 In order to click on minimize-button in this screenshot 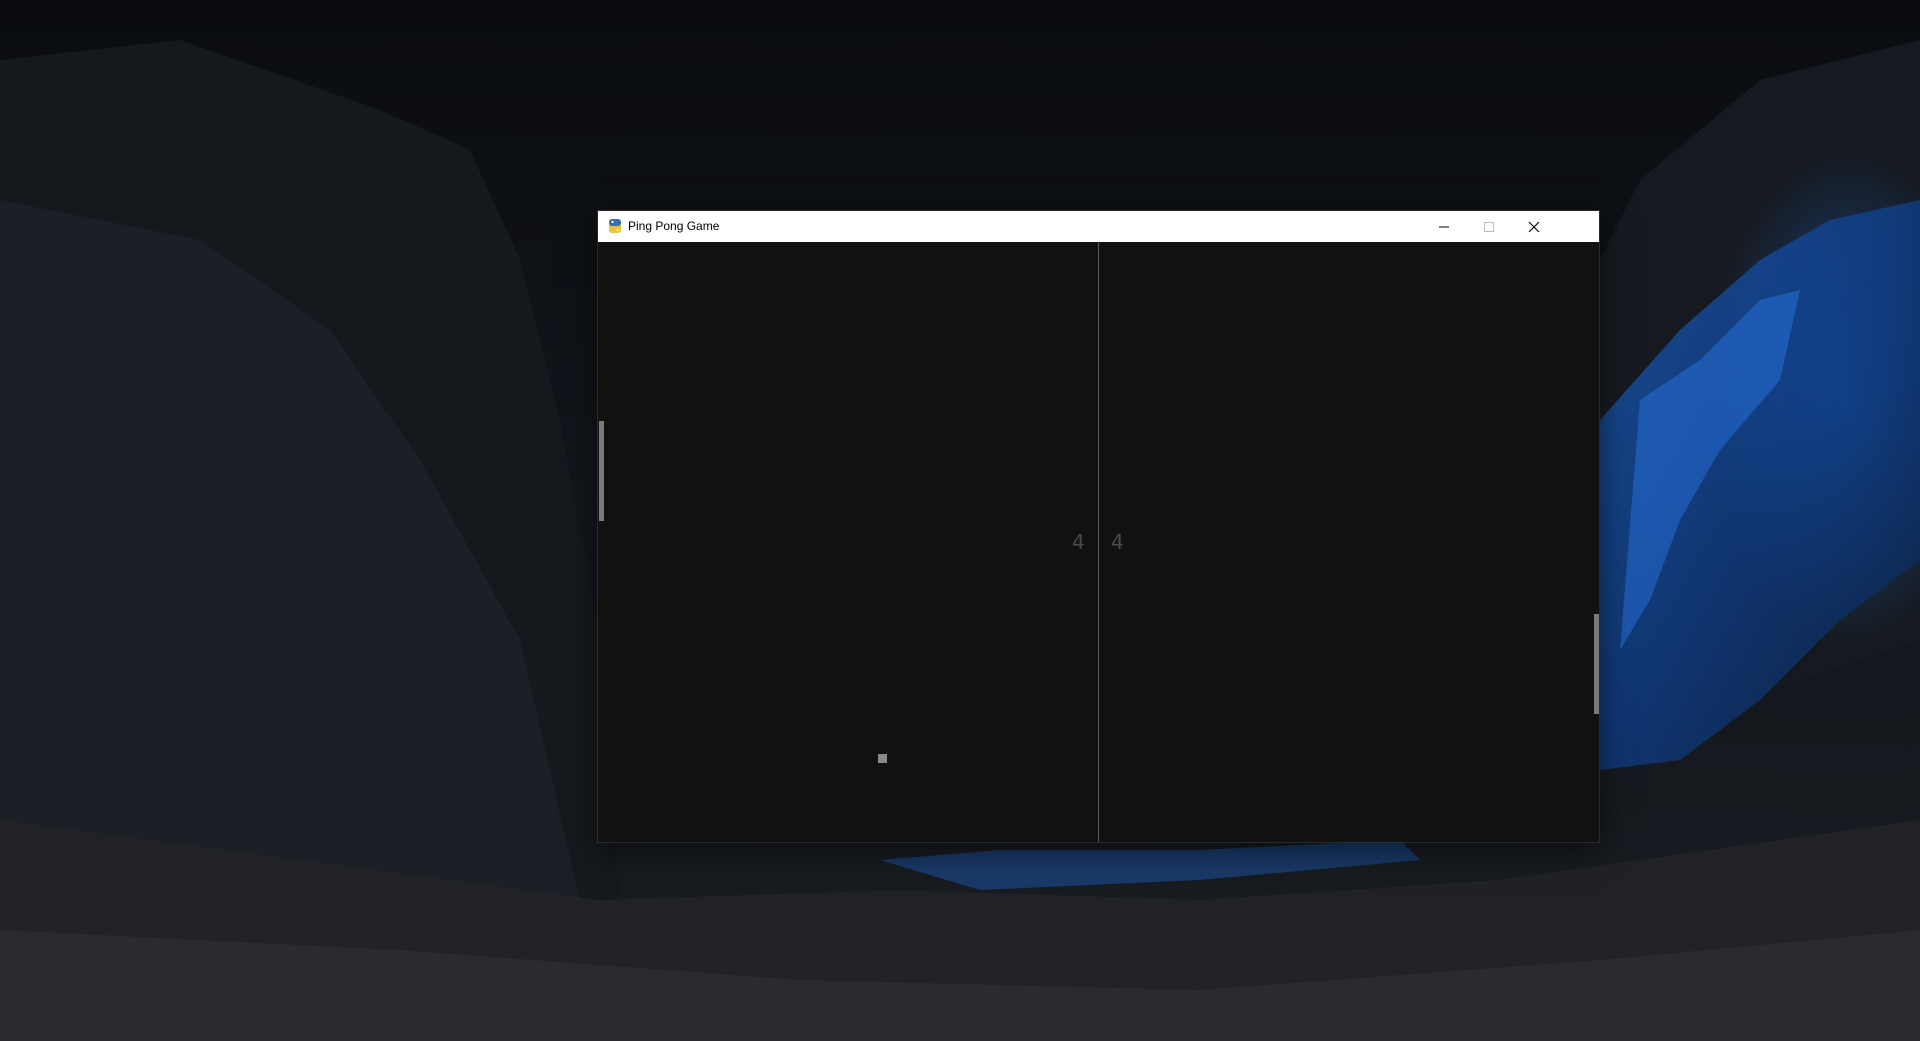, I will do `click(1444, 226)`.